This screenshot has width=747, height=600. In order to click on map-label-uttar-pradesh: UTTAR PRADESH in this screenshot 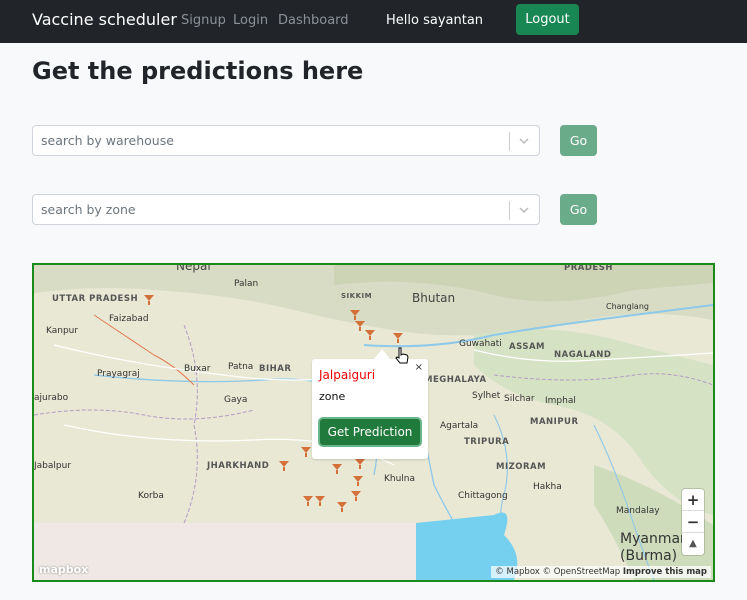, I will do `click(95, 299)`.